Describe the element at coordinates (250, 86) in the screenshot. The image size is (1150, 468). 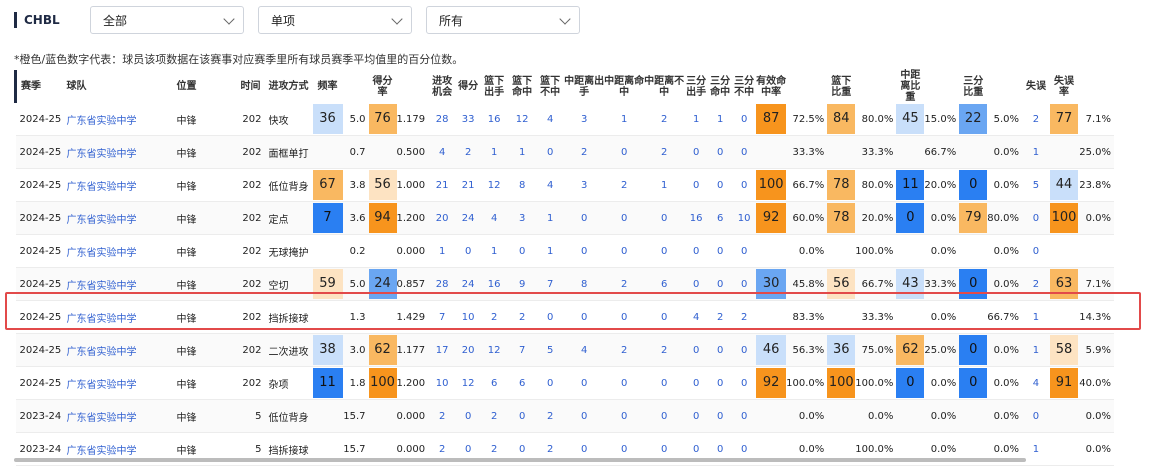
I see `column-header: 时间` at that location.